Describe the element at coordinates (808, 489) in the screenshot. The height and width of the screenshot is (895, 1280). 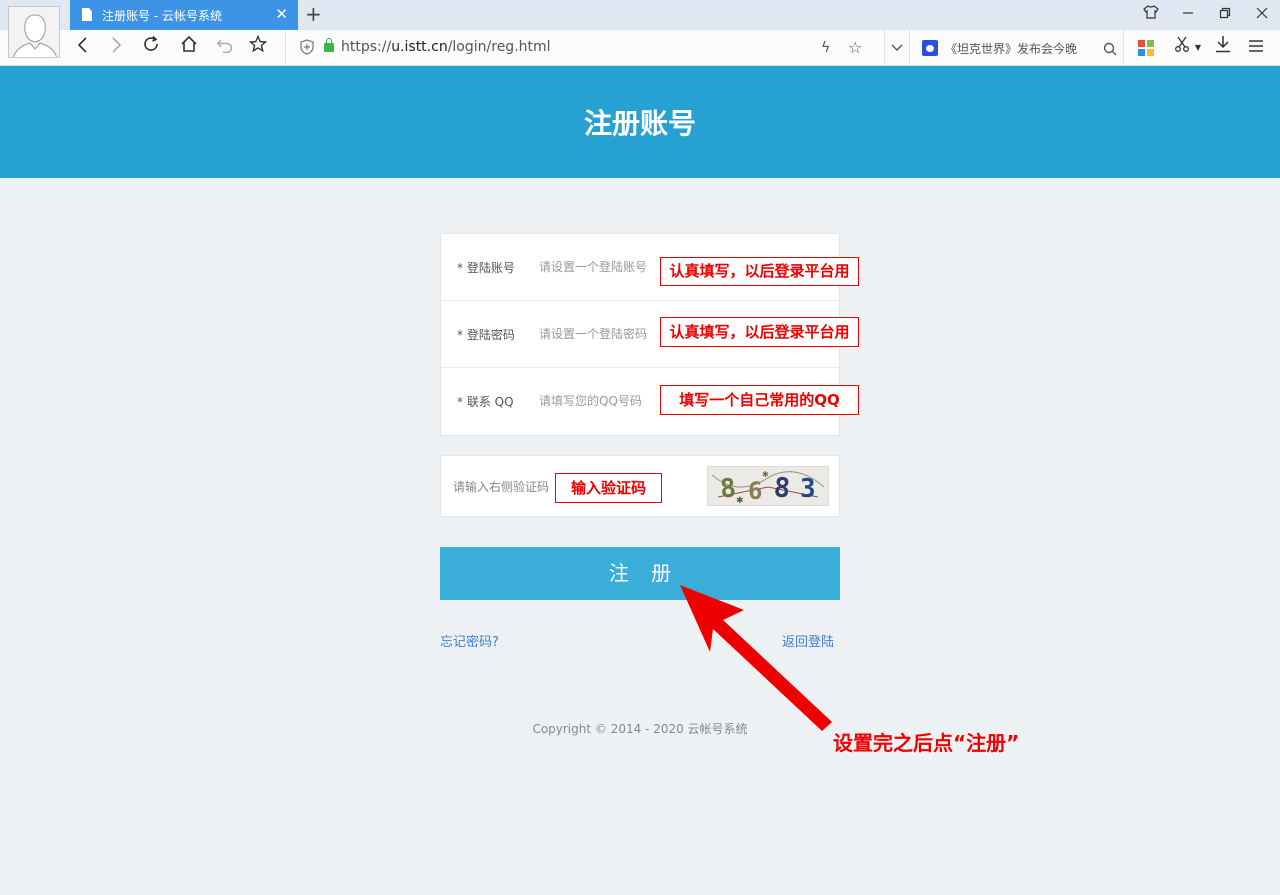
I see `svg-text: 3` at that location.